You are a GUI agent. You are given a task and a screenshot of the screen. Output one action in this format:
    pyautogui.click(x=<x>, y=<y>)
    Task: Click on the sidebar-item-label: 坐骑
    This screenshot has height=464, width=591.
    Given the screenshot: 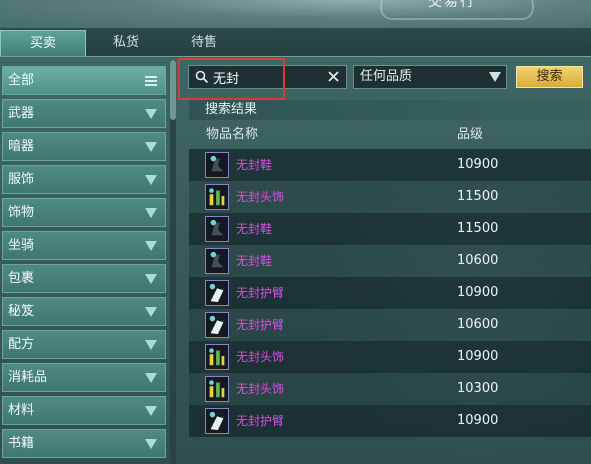 What is the action you would take?
    pyautogui.click(x=21, y=245)
    